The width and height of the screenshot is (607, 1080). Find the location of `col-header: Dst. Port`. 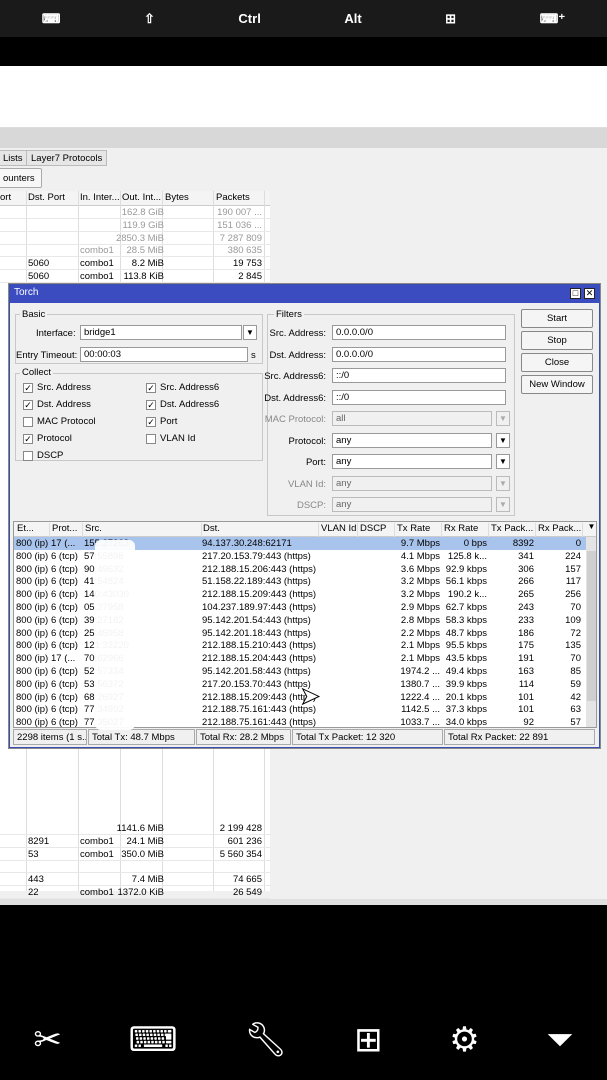

col-header: Dst. Port is located at coordinates (46, 197).